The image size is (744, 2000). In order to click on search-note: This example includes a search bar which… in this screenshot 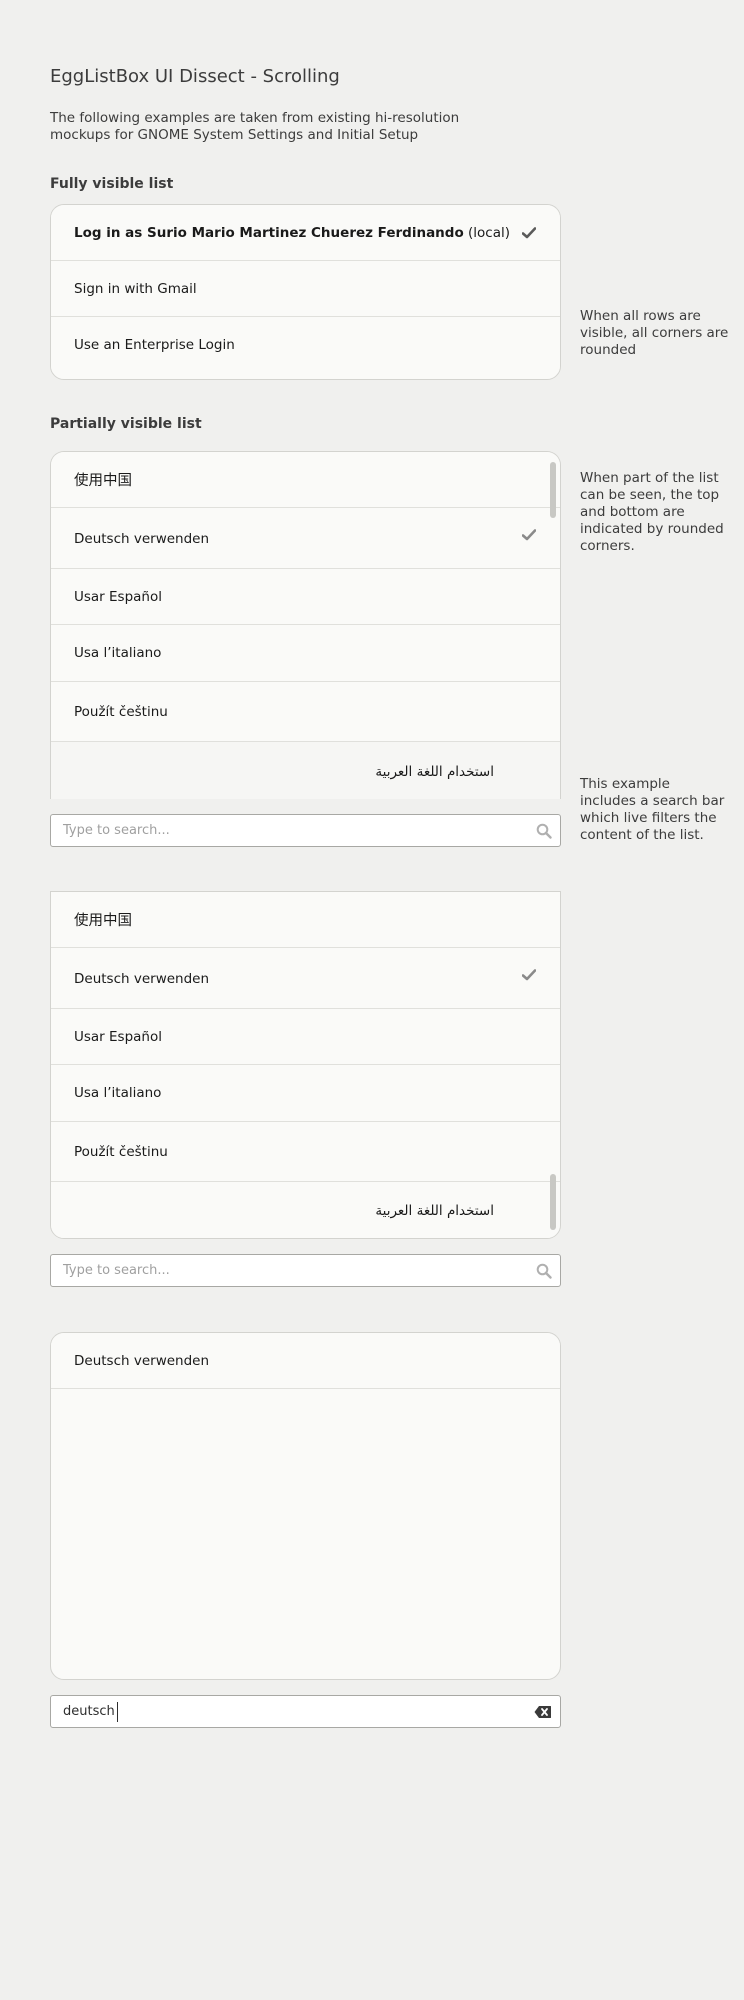, I will do `click(652, 809)`.